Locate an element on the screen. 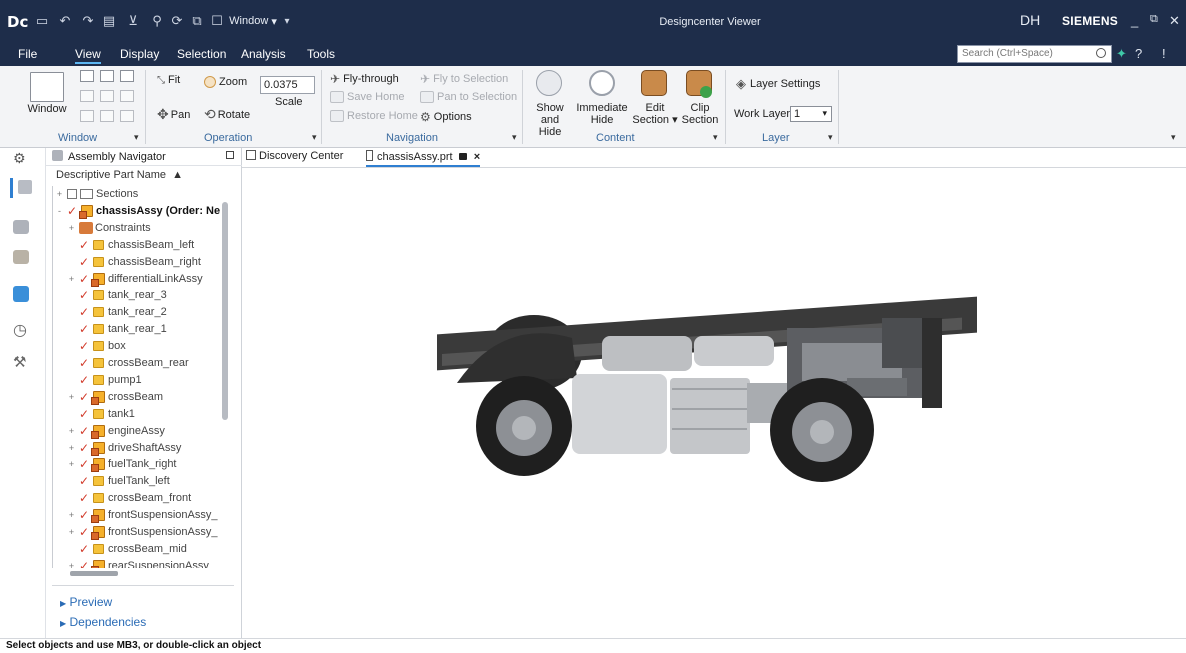 The image size is (1186, 653). content-group-expand-icon: ▾ is located at coordinates (715, 137).